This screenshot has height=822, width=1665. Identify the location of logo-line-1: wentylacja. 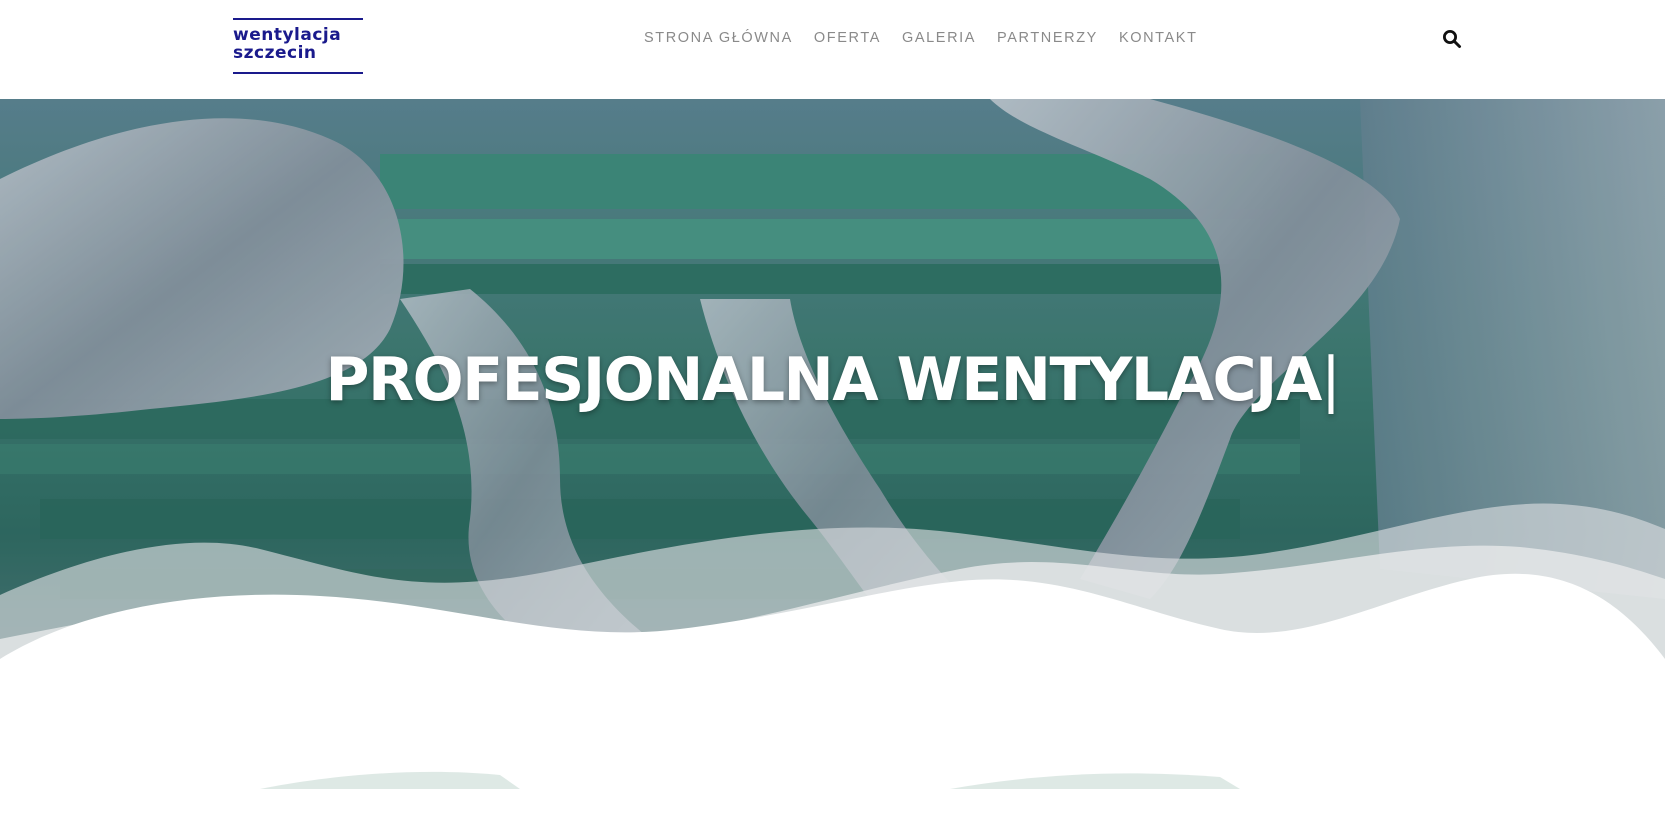
(287, 35).